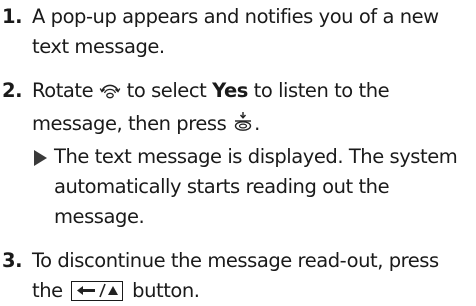 The image size is (476, 306). What do you see at coordinates (110, 93) in the screenshot?
I see `rotate-knob-icon` at bounding box center [110, 93].